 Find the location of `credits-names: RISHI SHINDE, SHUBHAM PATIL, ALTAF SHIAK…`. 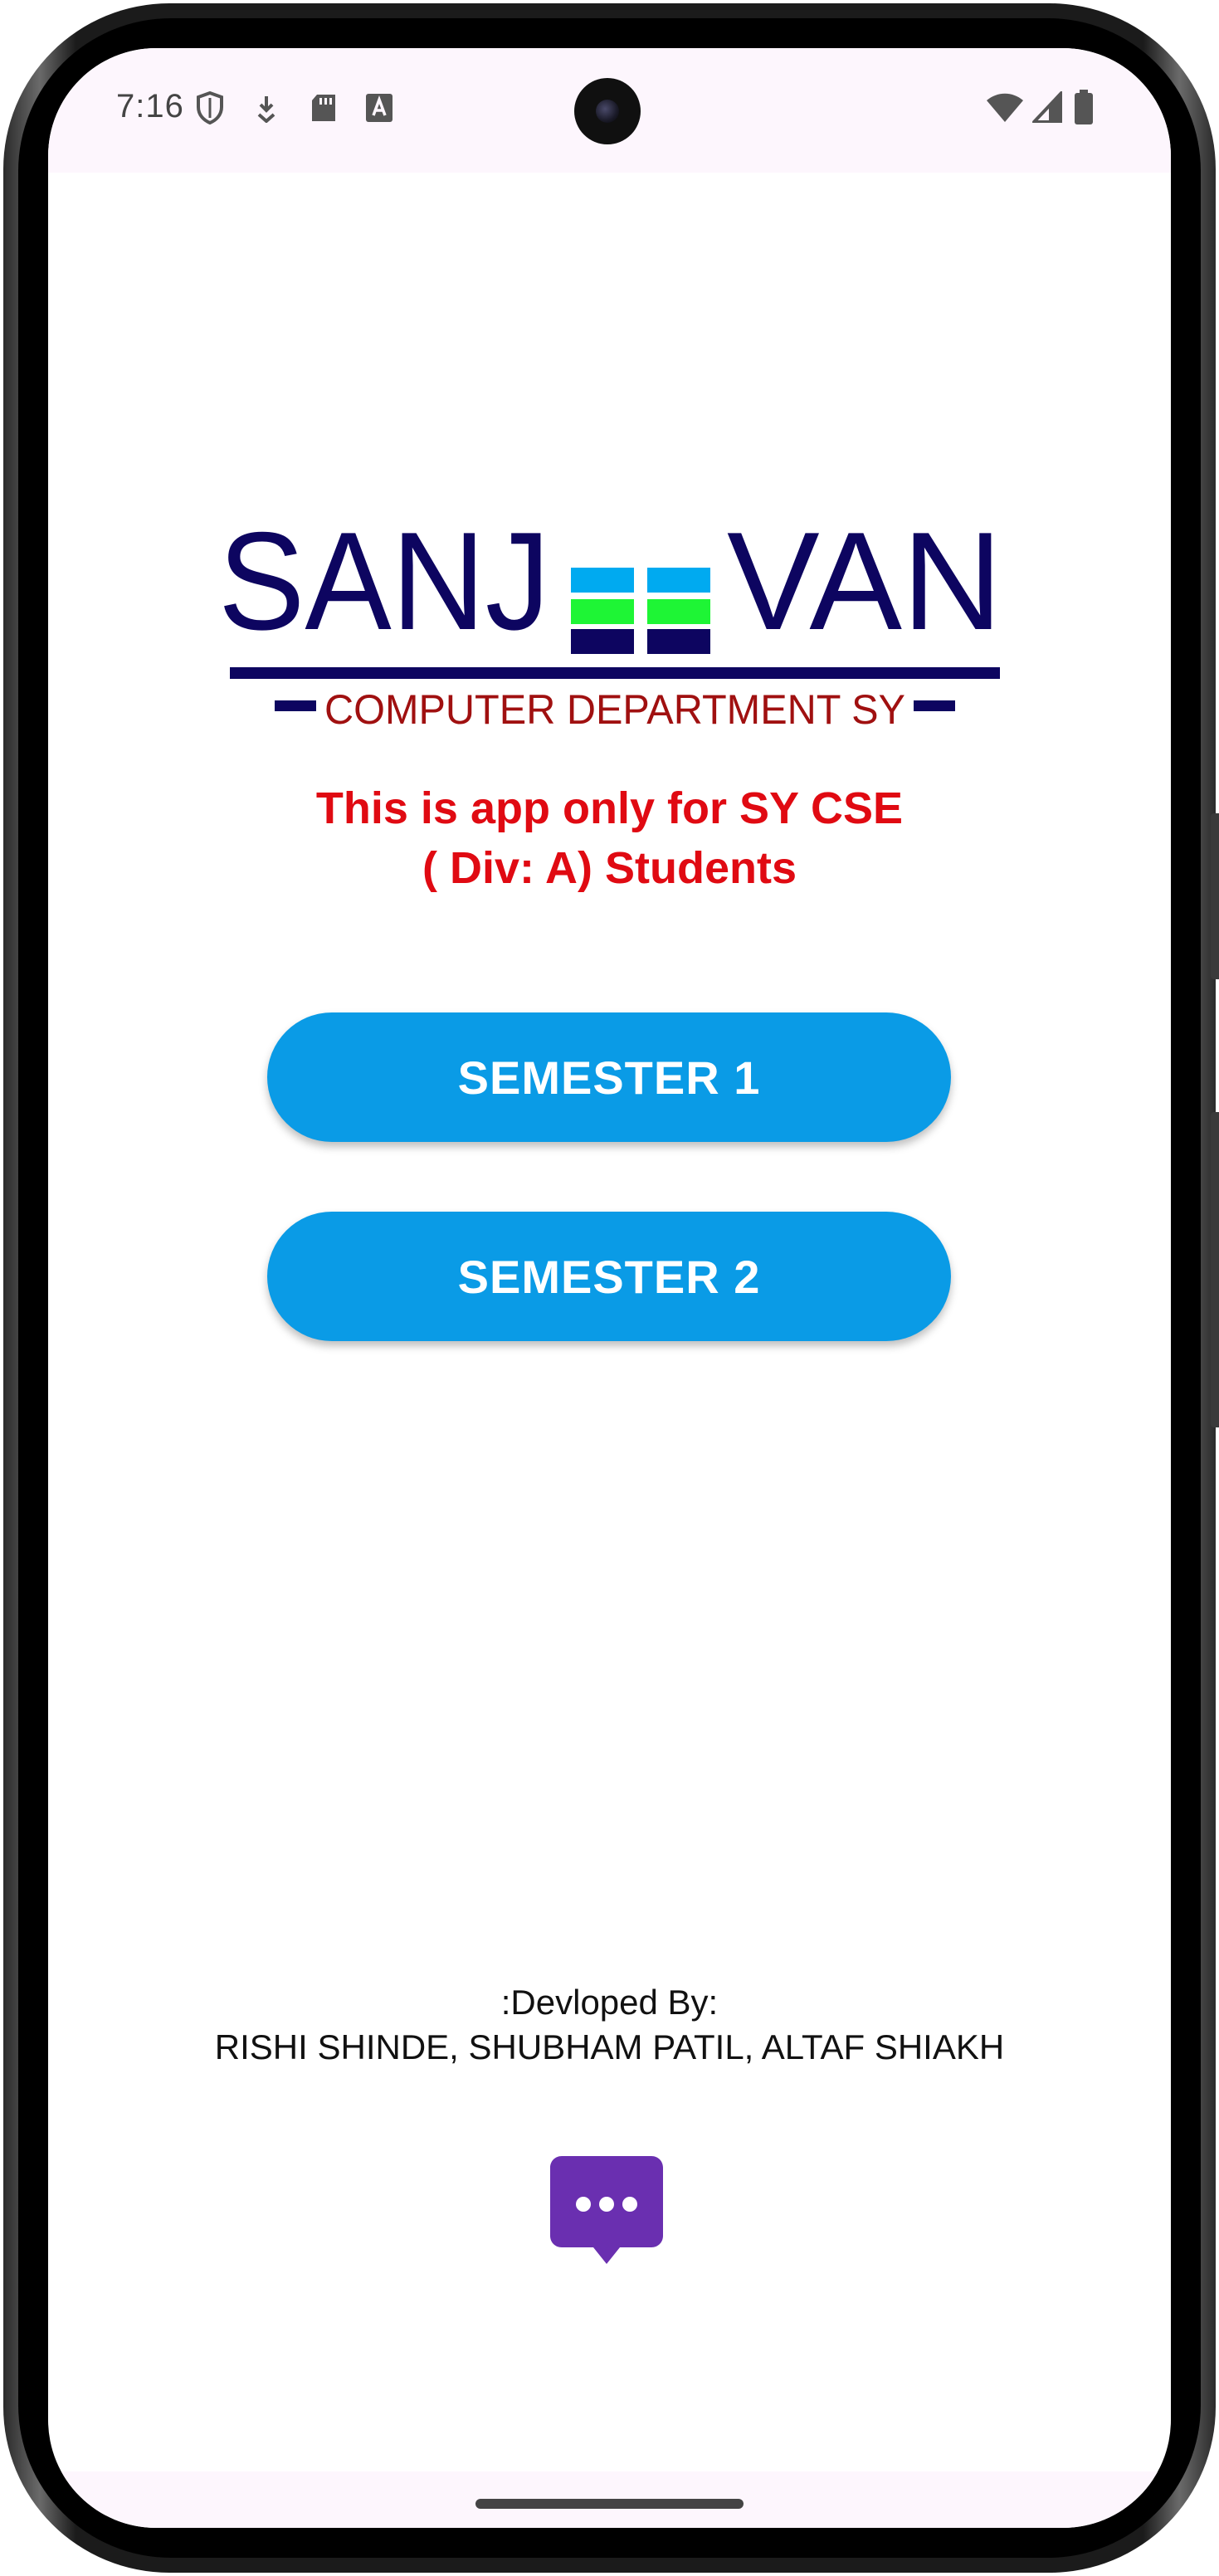

credits-names: RISHI SHINDE, SHUBHAM PATIL, ALTAF SHIAK… is located at coordinates (609, 2046).